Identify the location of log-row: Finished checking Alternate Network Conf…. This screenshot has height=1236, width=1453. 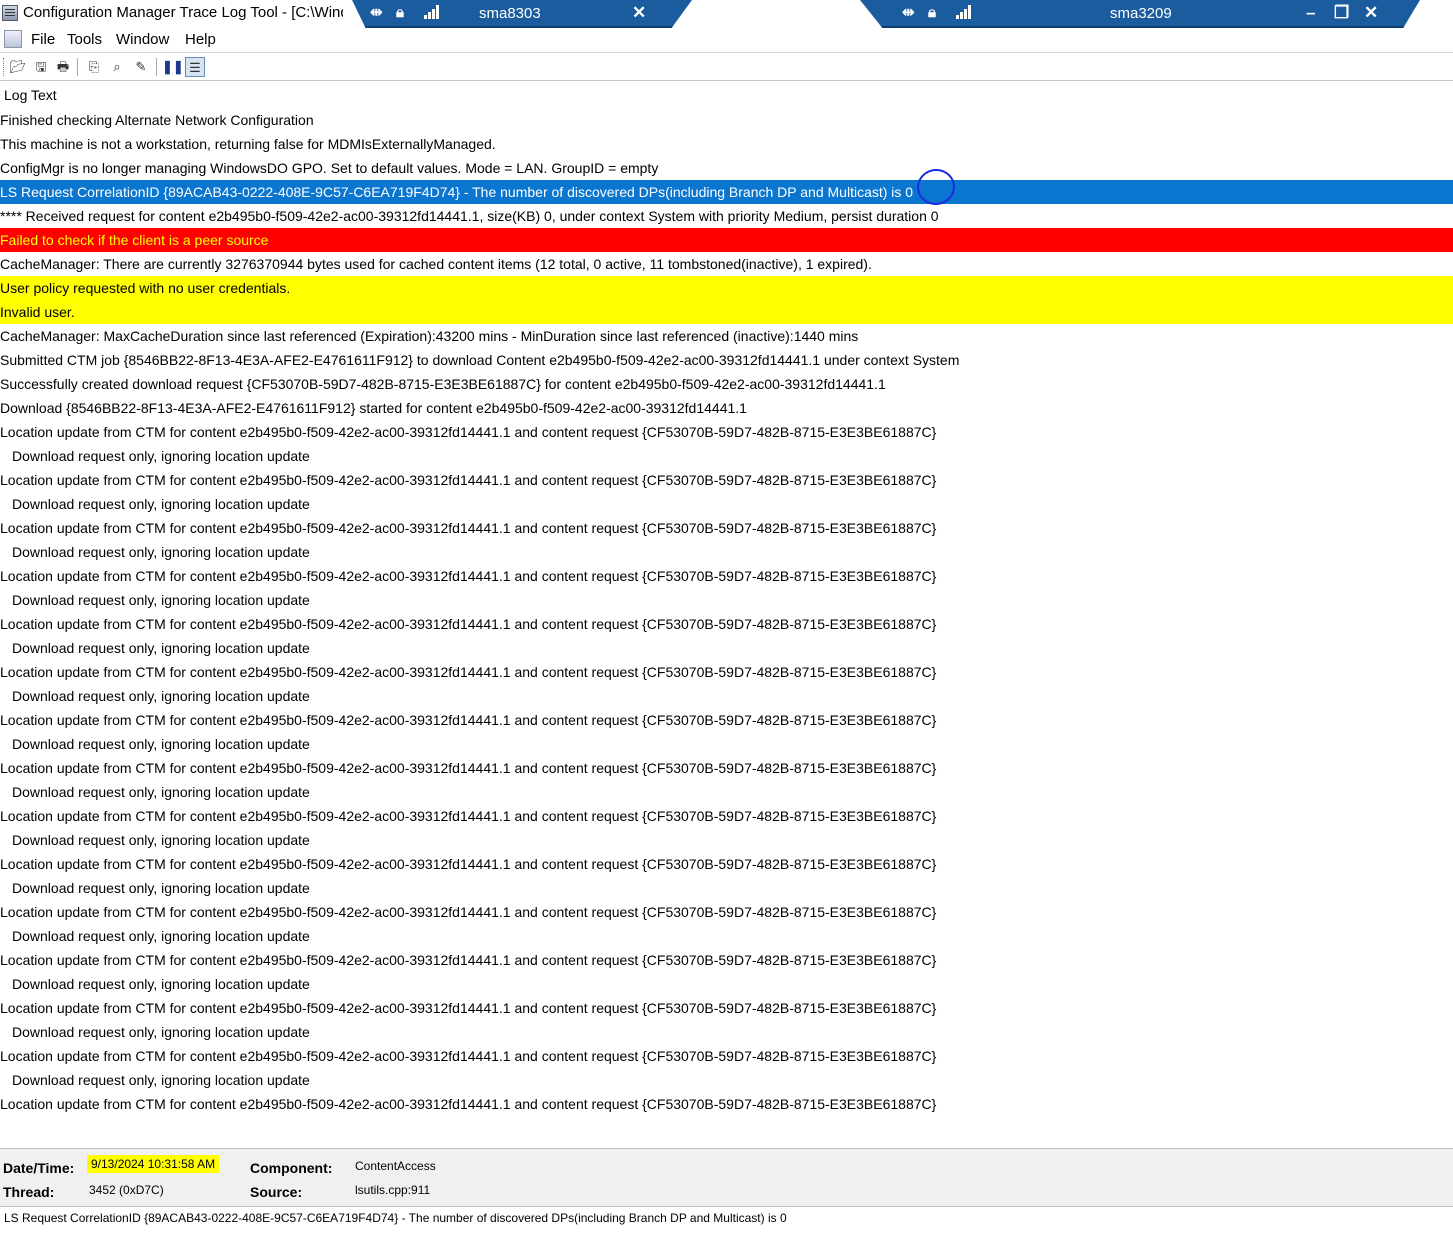
(726, 120).